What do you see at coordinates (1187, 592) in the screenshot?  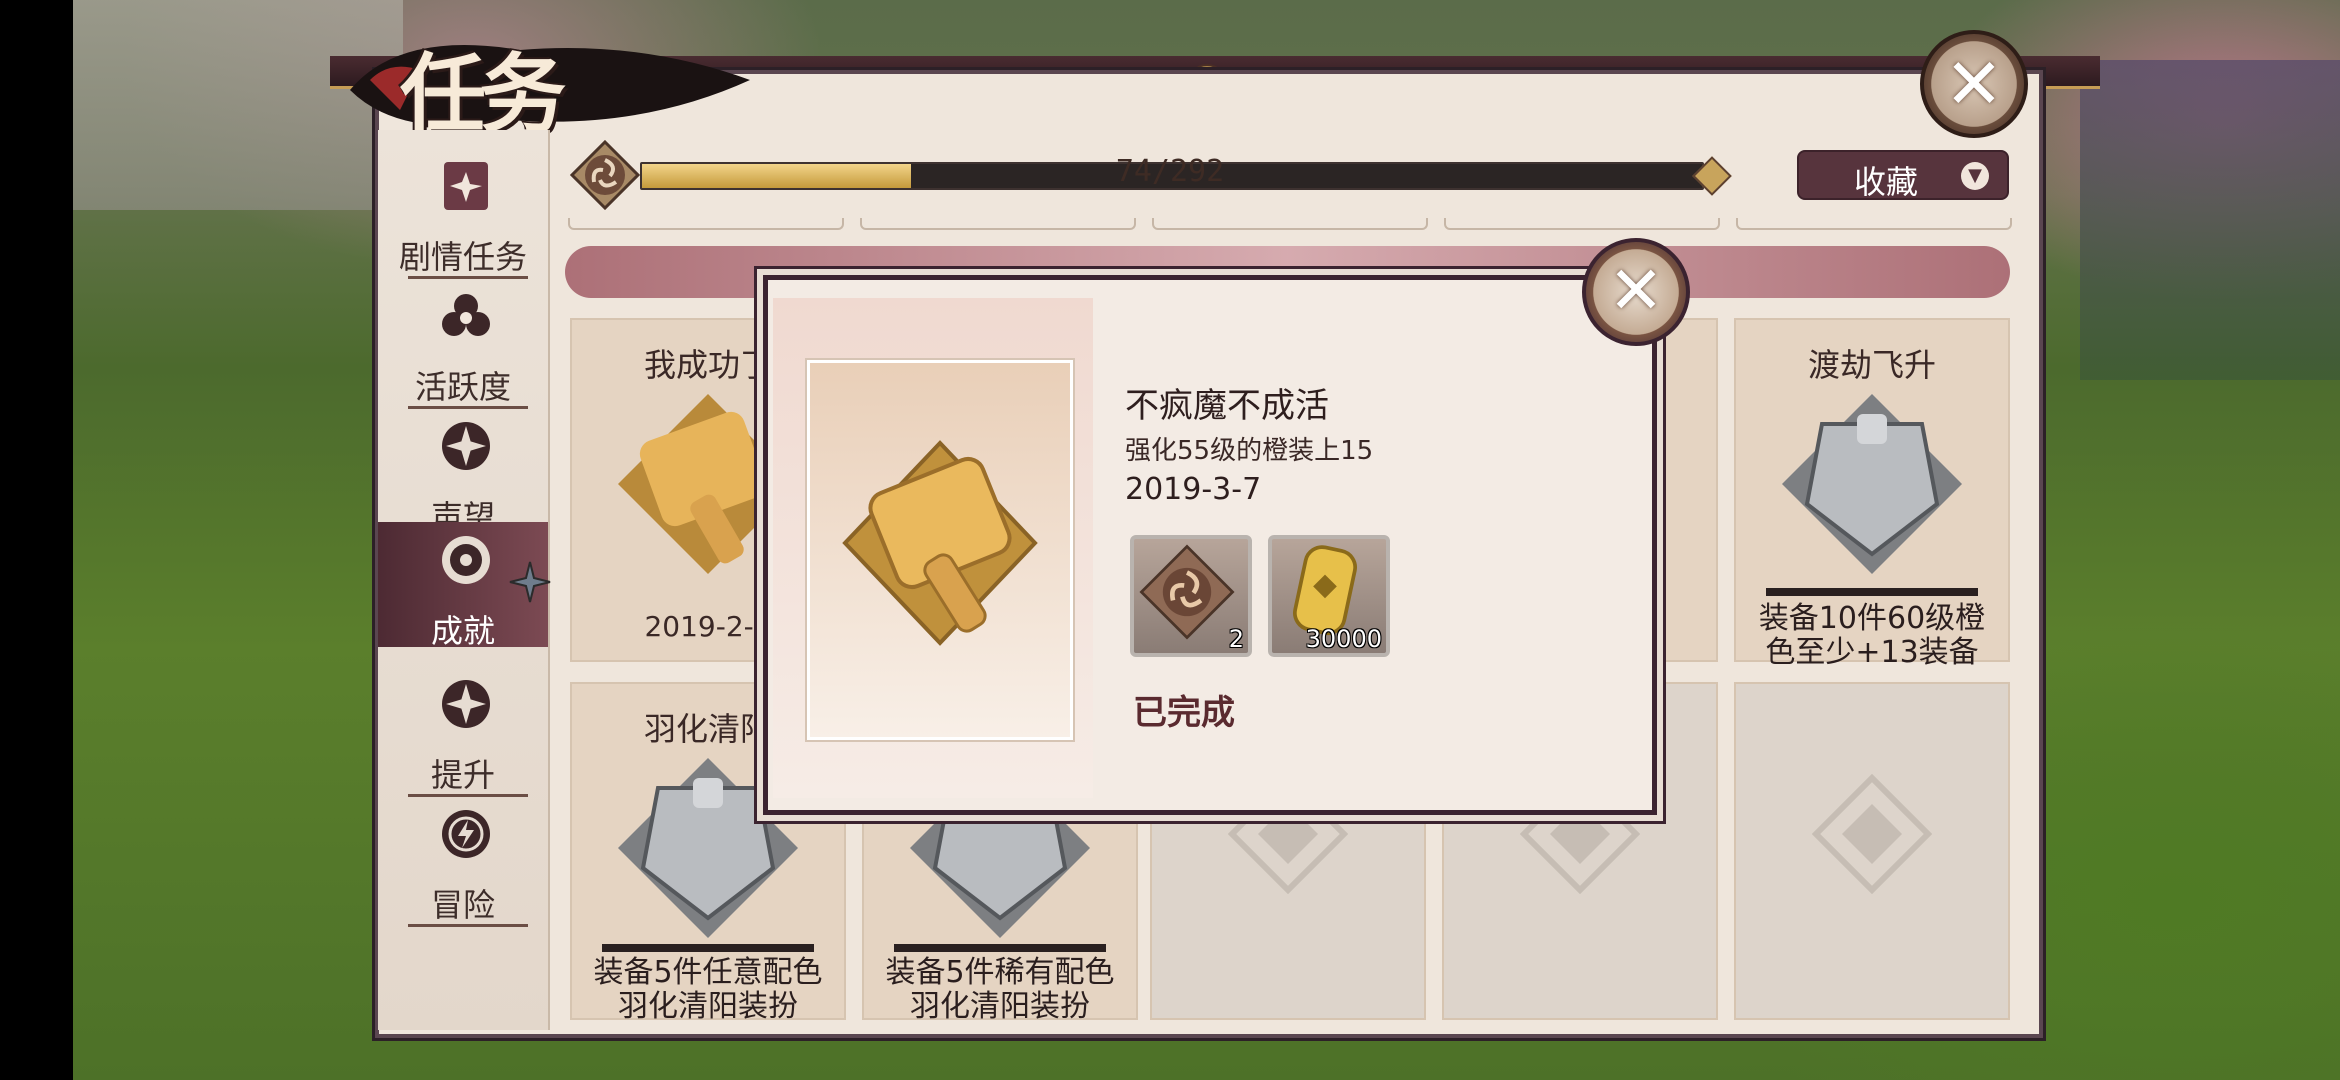 I see `triskelion-medal-icon` at bounding box center [1187, 592].